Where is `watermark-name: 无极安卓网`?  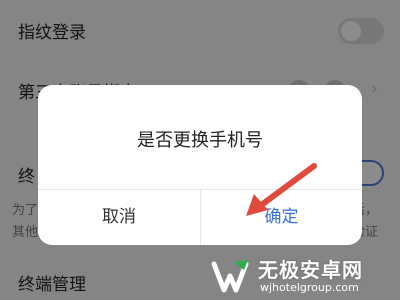
watermark-name: 无极安卓网 is located at coordinates (310, 270).